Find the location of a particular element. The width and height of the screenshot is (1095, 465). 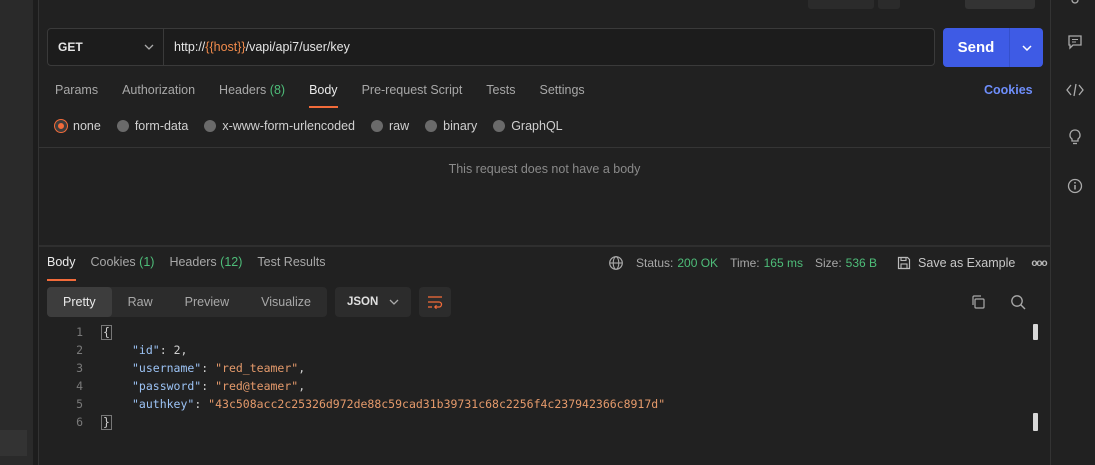

tab-pre-request-script: Pre-request Script is located at coordinates (412, 95).